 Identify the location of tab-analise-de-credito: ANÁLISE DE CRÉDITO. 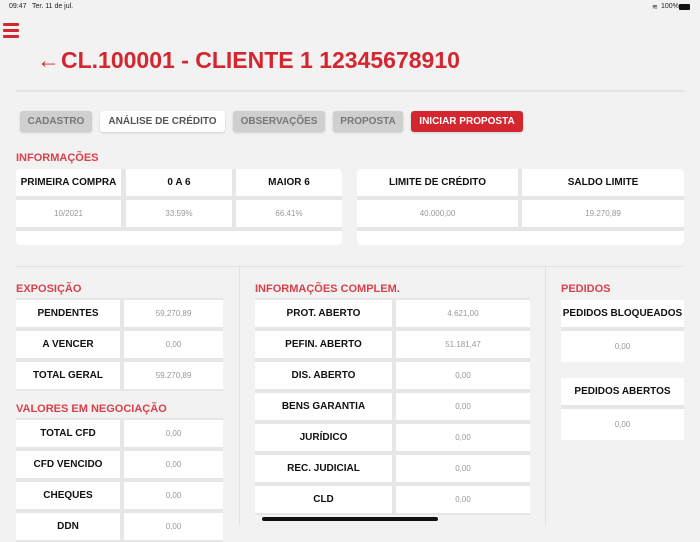
(162, 121).